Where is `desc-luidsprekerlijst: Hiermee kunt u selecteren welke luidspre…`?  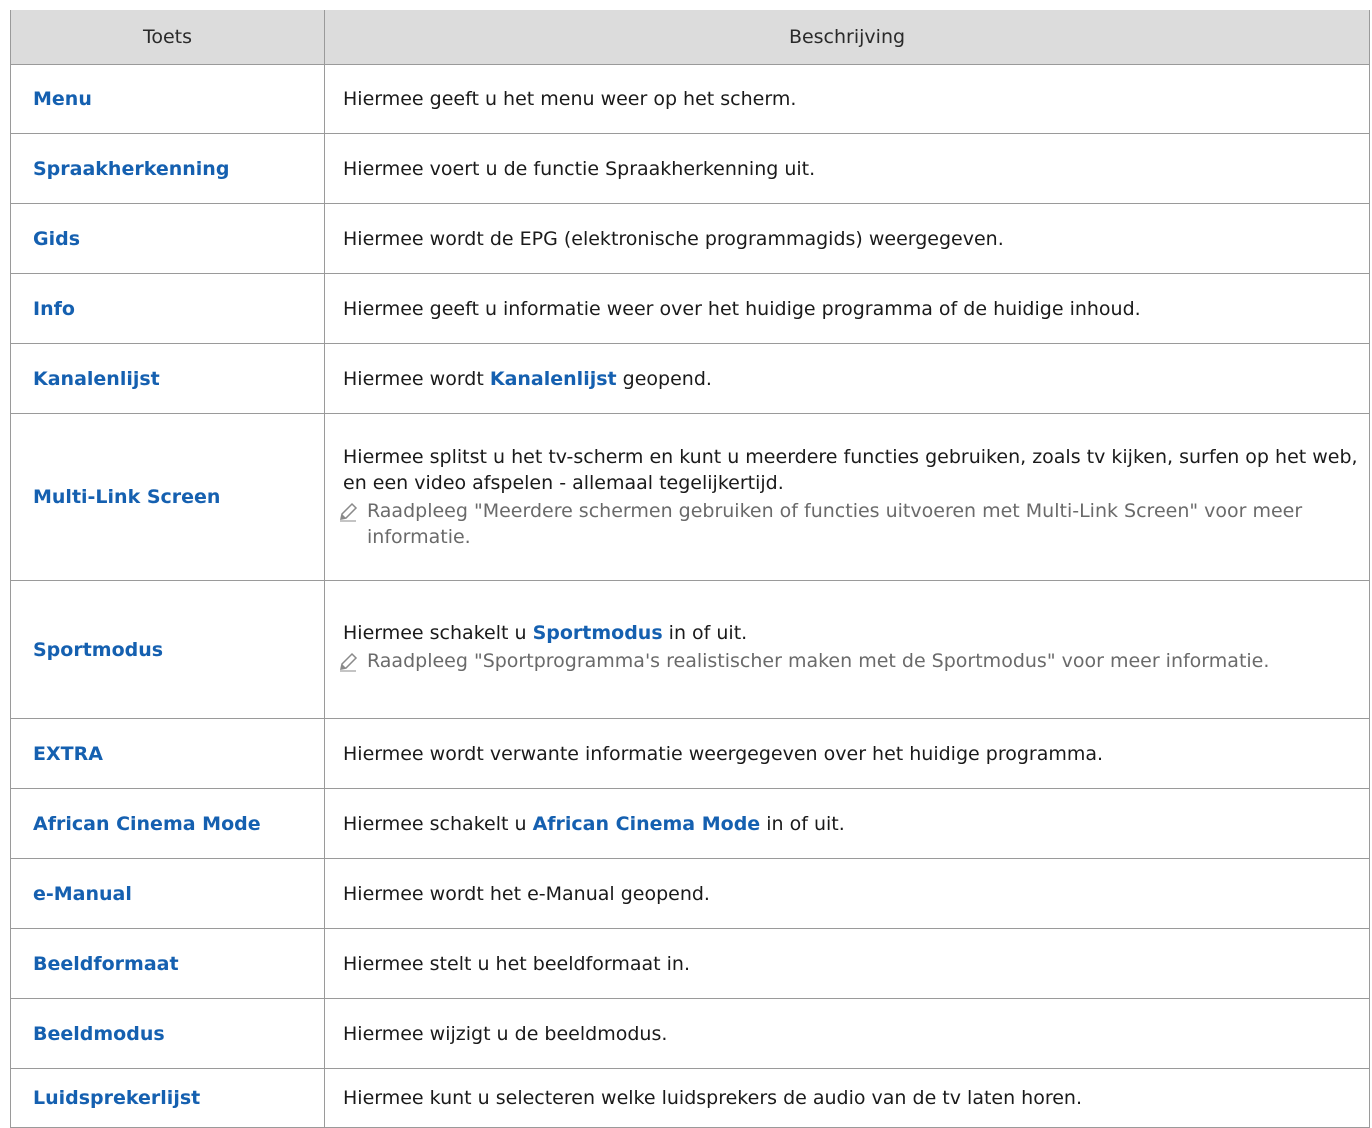
desc-luidsprekerlijst: Hiermee kunt u selecteren welke luidspre… is located at coordinates (847, 1098).